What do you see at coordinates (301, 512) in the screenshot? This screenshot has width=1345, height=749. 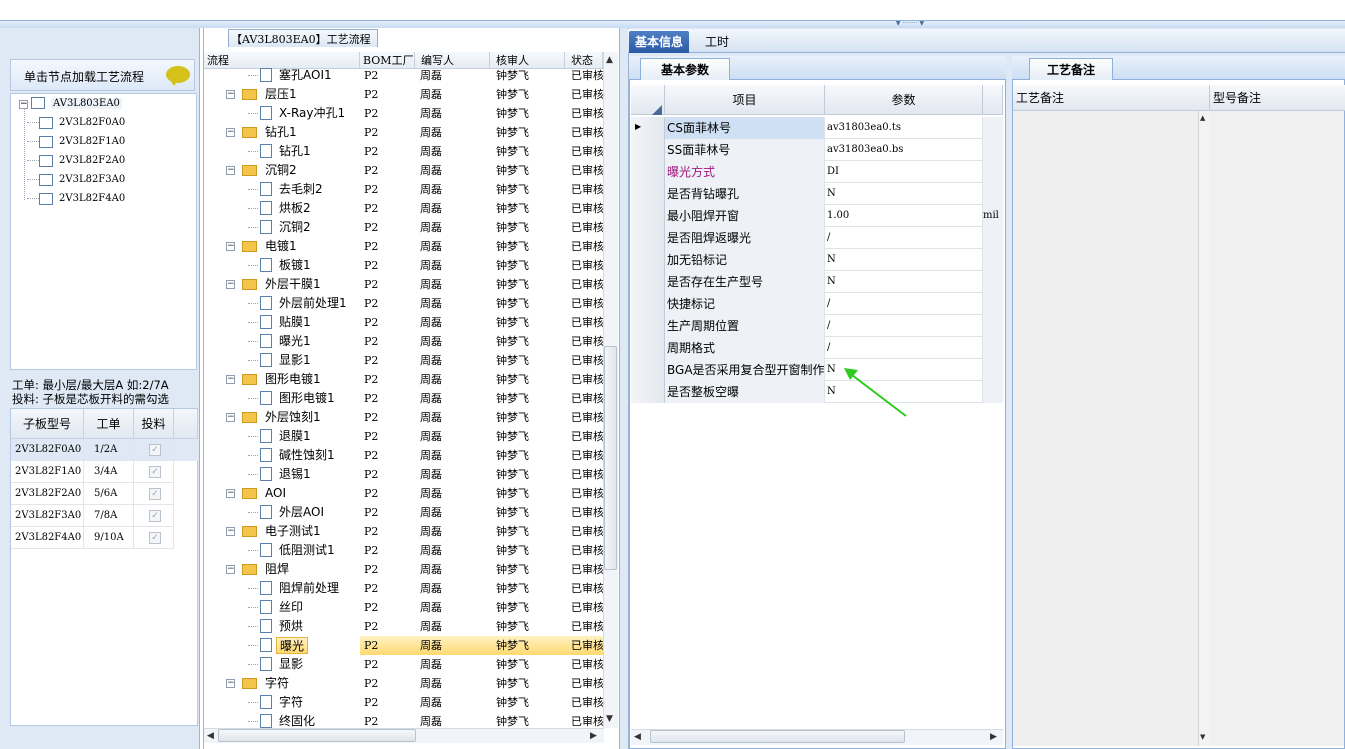 I see `process-step-name: 外层AOI` at bounding box center [301, 512].